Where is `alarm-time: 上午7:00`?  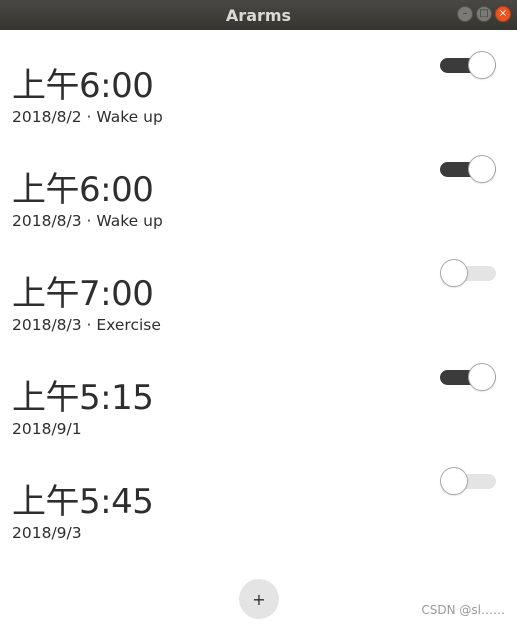
alarm-time: 上午7:00 is located at coordinates (83, 294).